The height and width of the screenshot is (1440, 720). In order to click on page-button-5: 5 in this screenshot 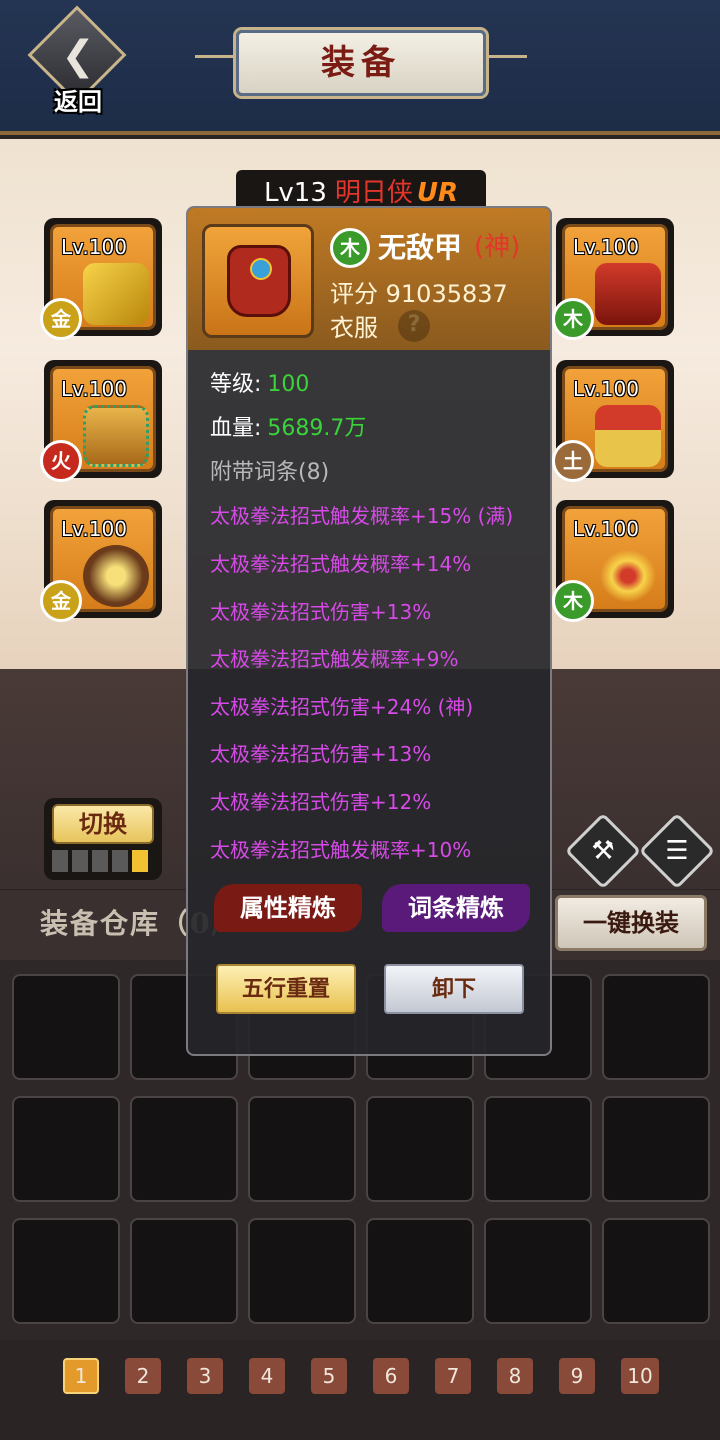, I will do `click(329, 1376)`.